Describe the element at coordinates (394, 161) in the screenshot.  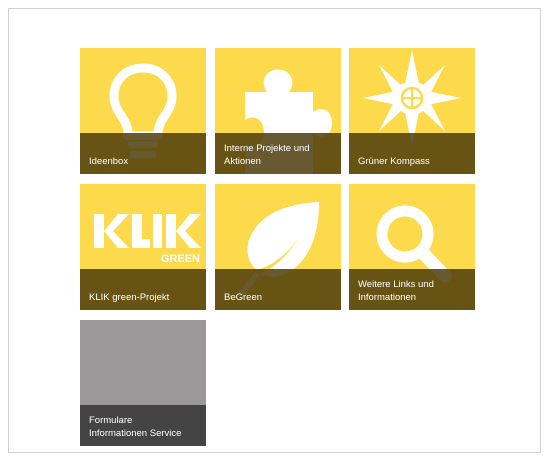
I see `tile-label: Grüner Kompass` at that location.